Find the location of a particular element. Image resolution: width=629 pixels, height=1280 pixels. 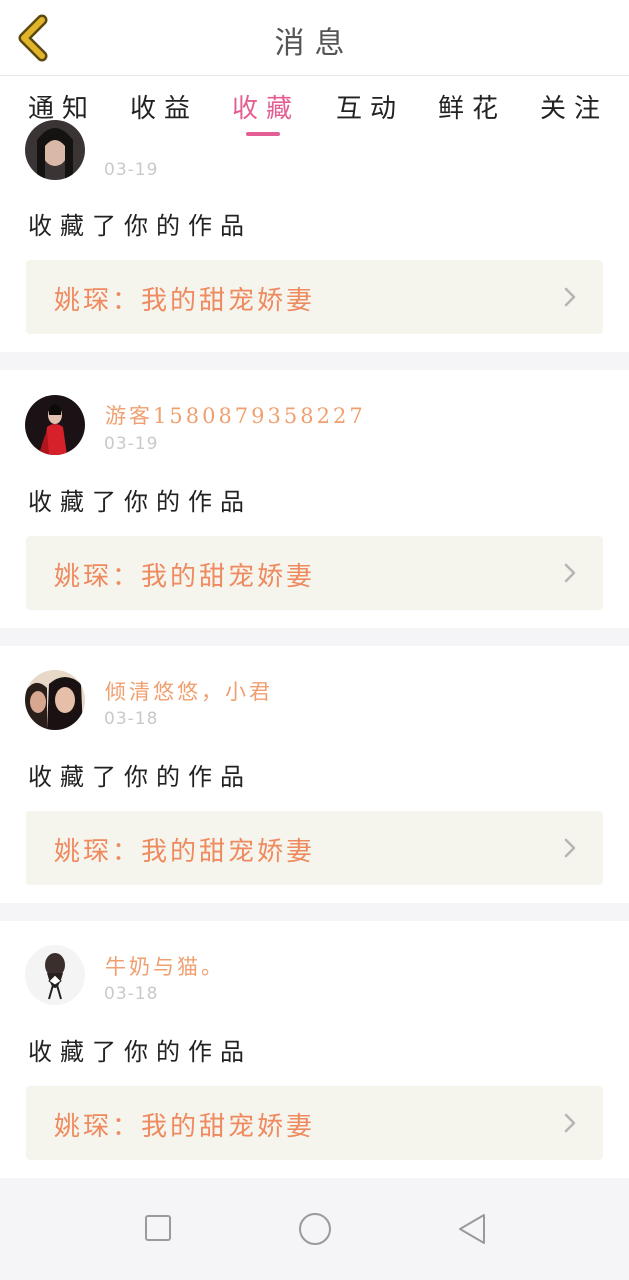

page-title: 消息 is located at coordinates (314, 43).